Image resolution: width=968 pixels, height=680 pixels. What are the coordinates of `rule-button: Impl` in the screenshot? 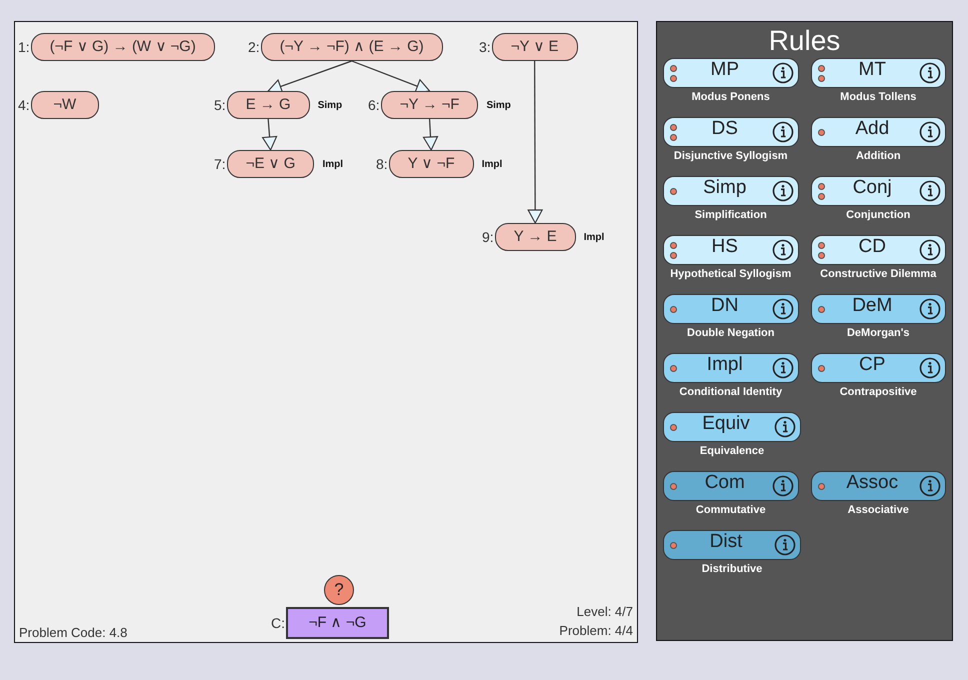 It's located at (730, 368).